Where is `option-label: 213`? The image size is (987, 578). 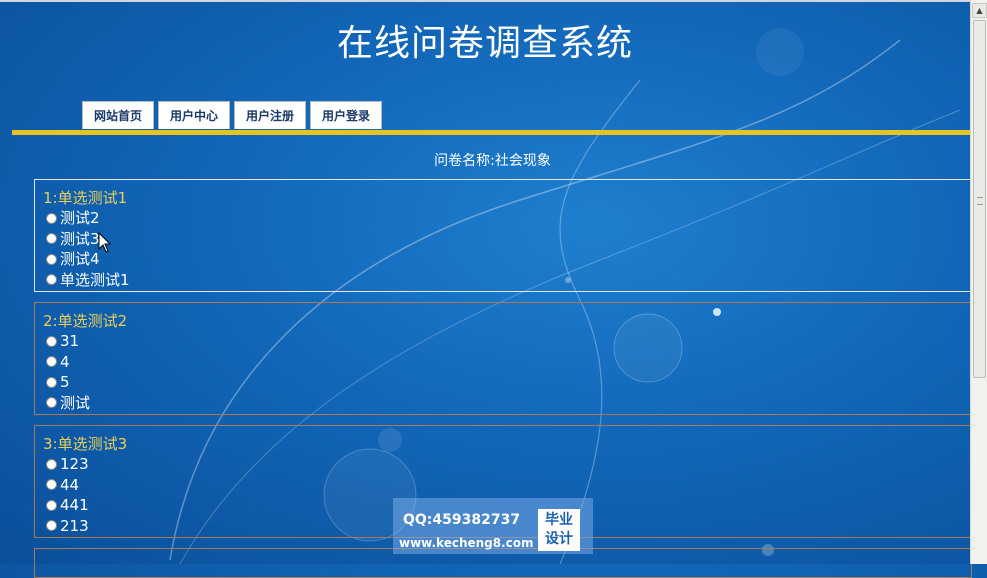
option-label: 213 is located at coordinates (74, 526).